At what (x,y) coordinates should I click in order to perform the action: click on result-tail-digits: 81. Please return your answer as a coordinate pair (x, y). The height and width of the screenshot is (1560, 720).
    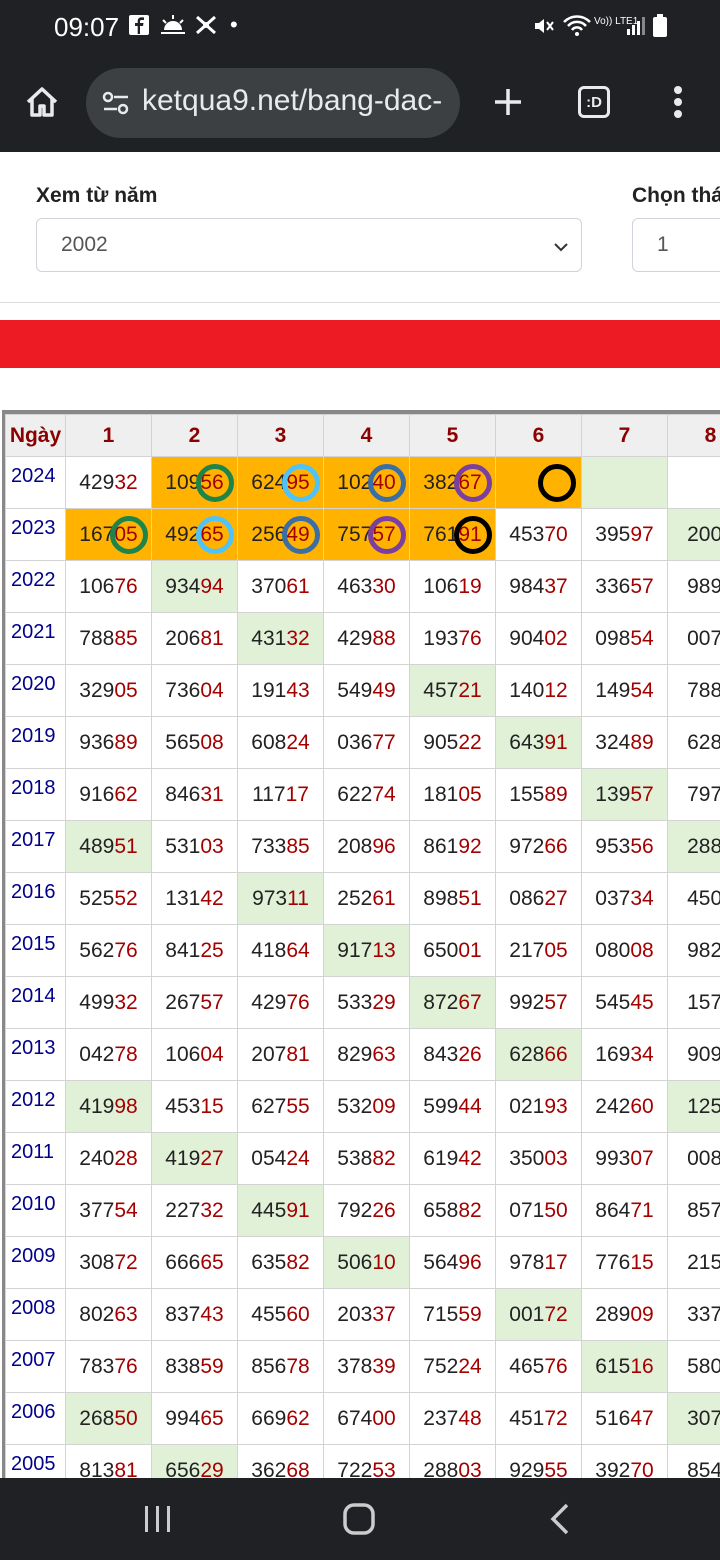
    Looking at the image, I should click on (126, 1468).